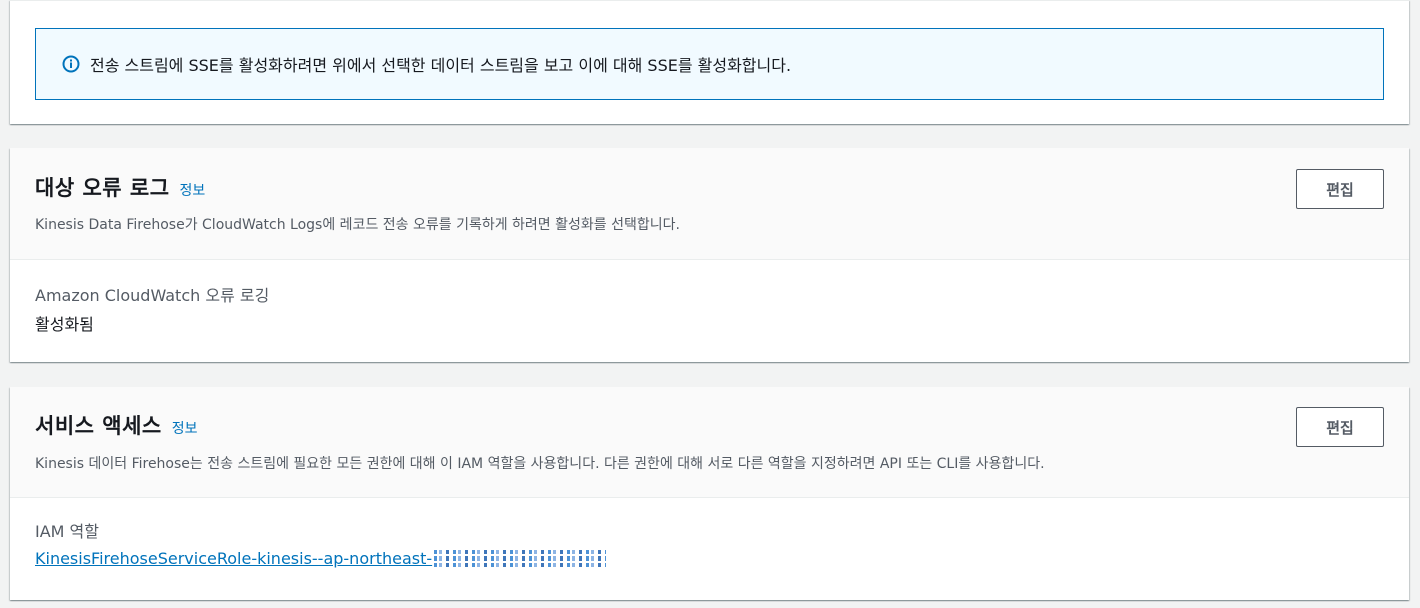 This screenshot has height=608, width=1420. I want to click on panel-title-text: 대상 오류 로그, so click(102, 188).